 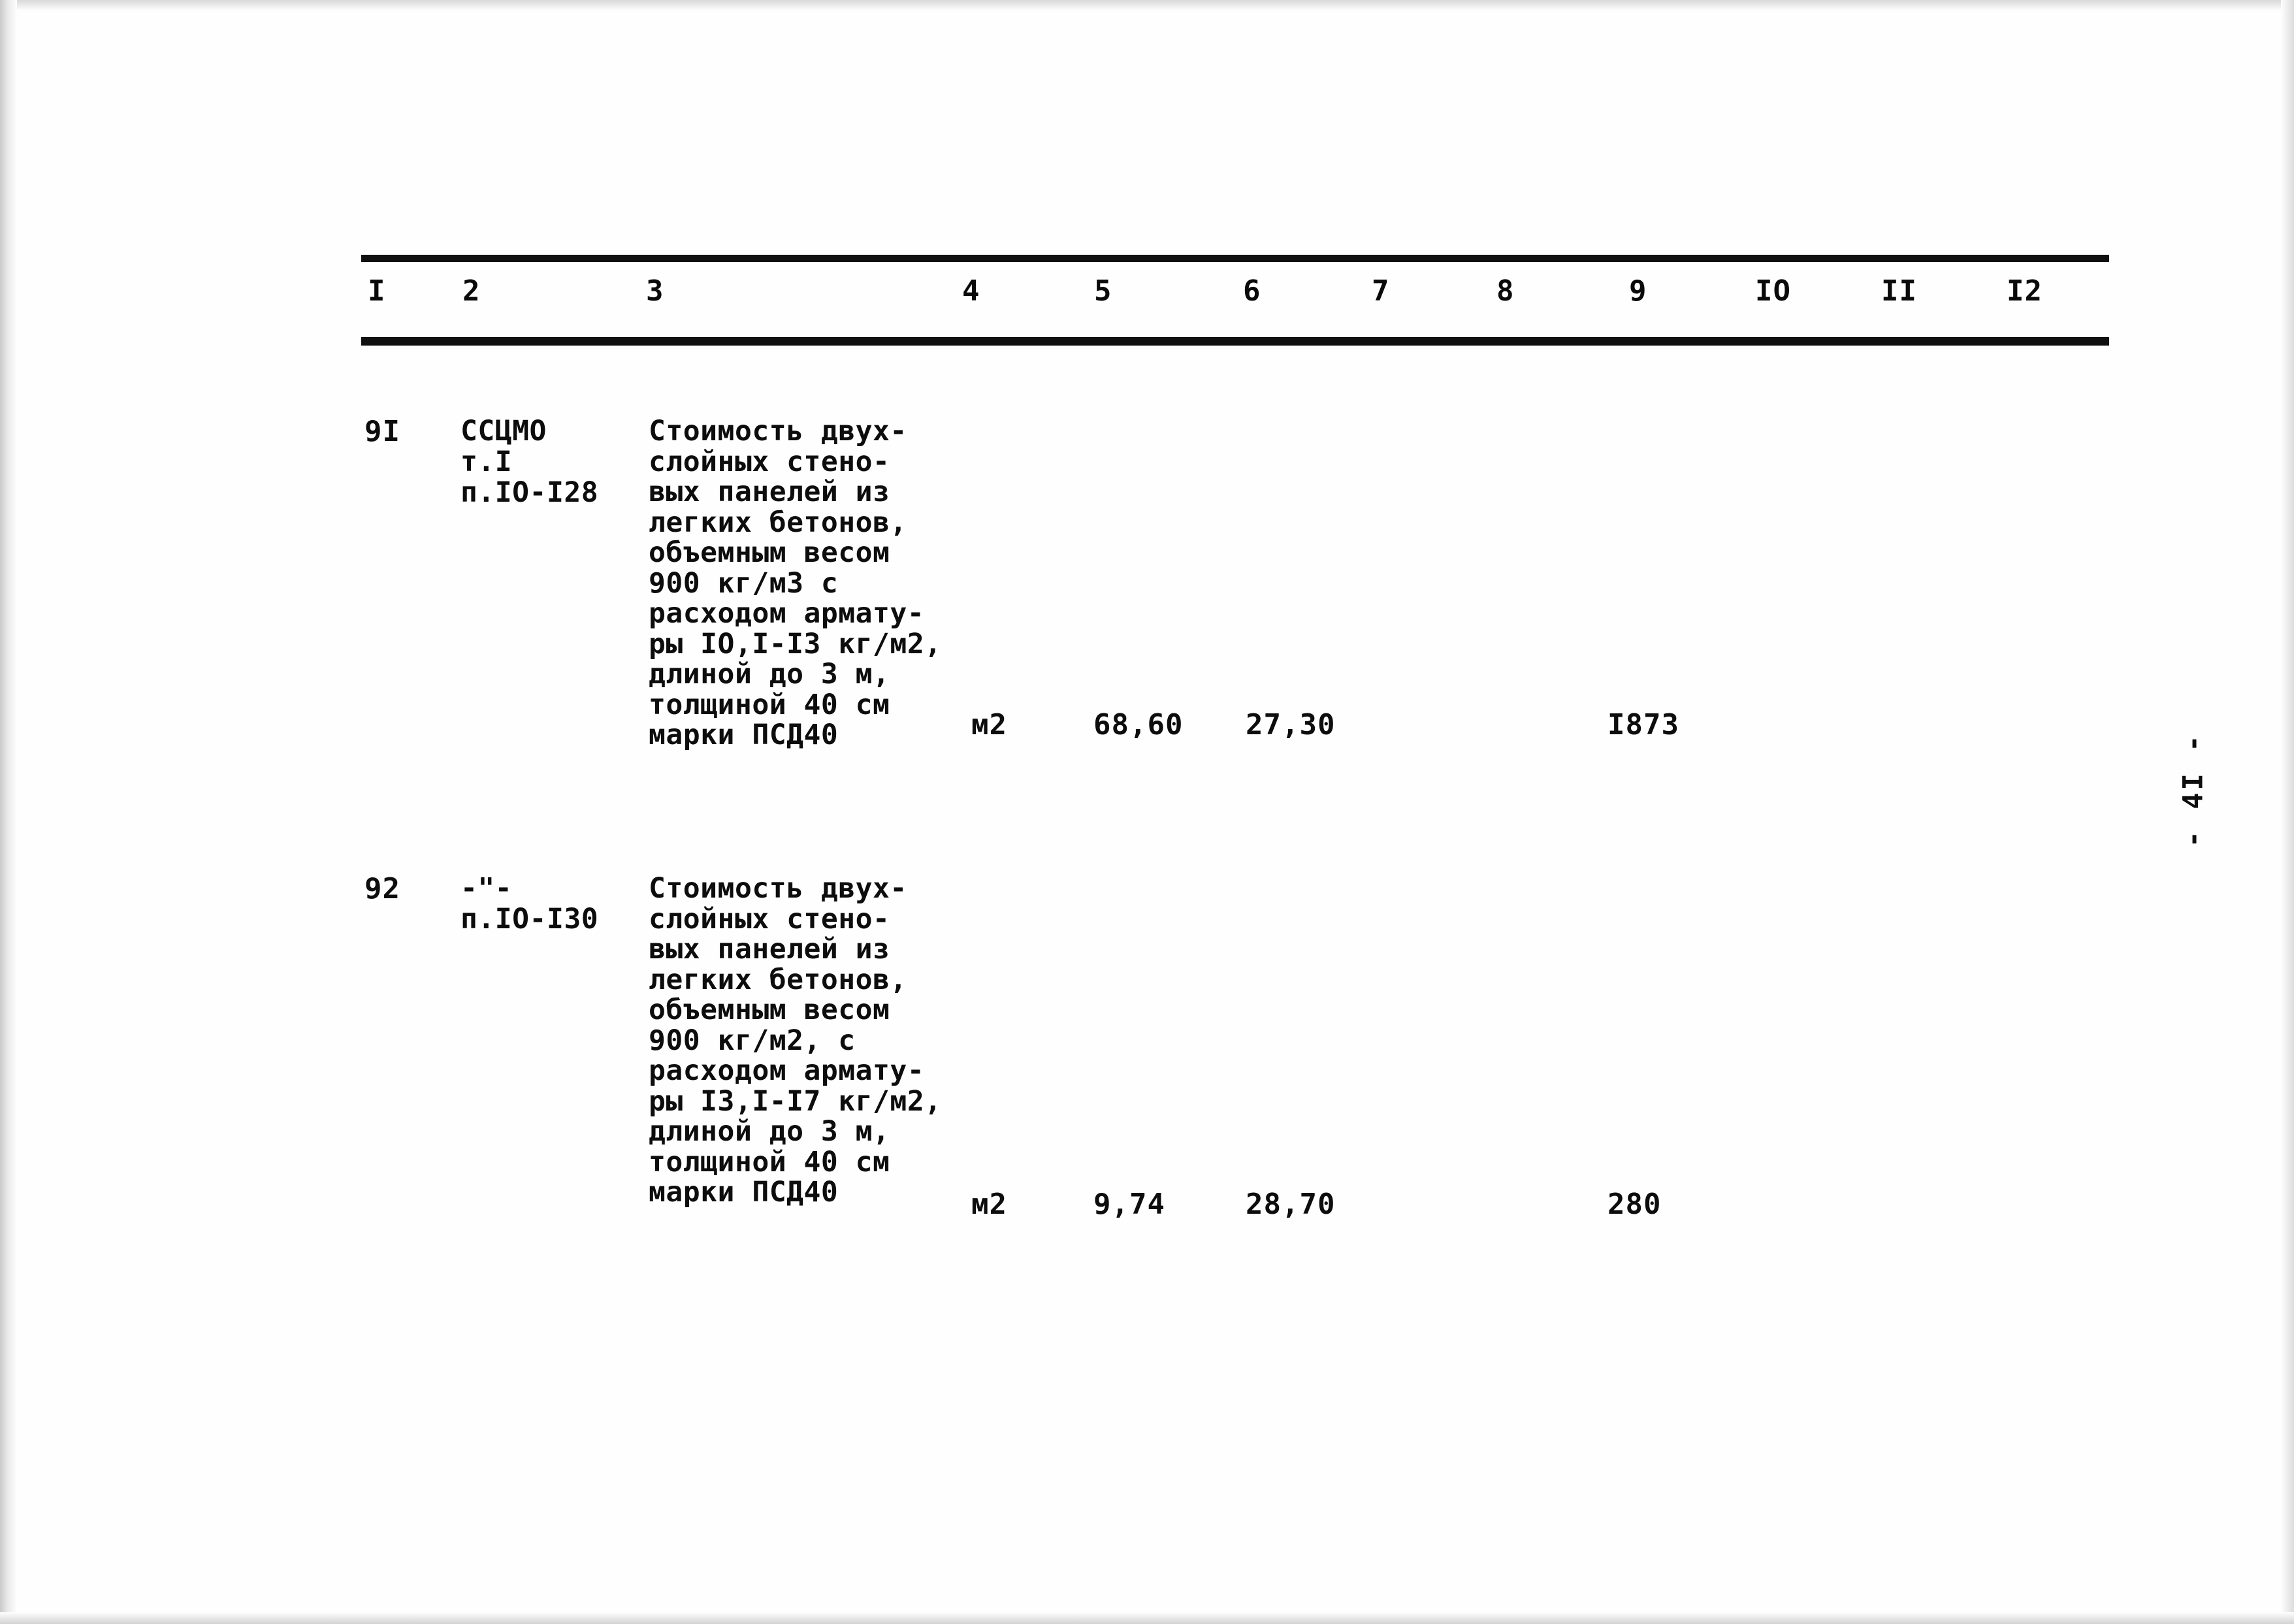 I want to click on column-header-2: 2, so click(x=471, y=291).